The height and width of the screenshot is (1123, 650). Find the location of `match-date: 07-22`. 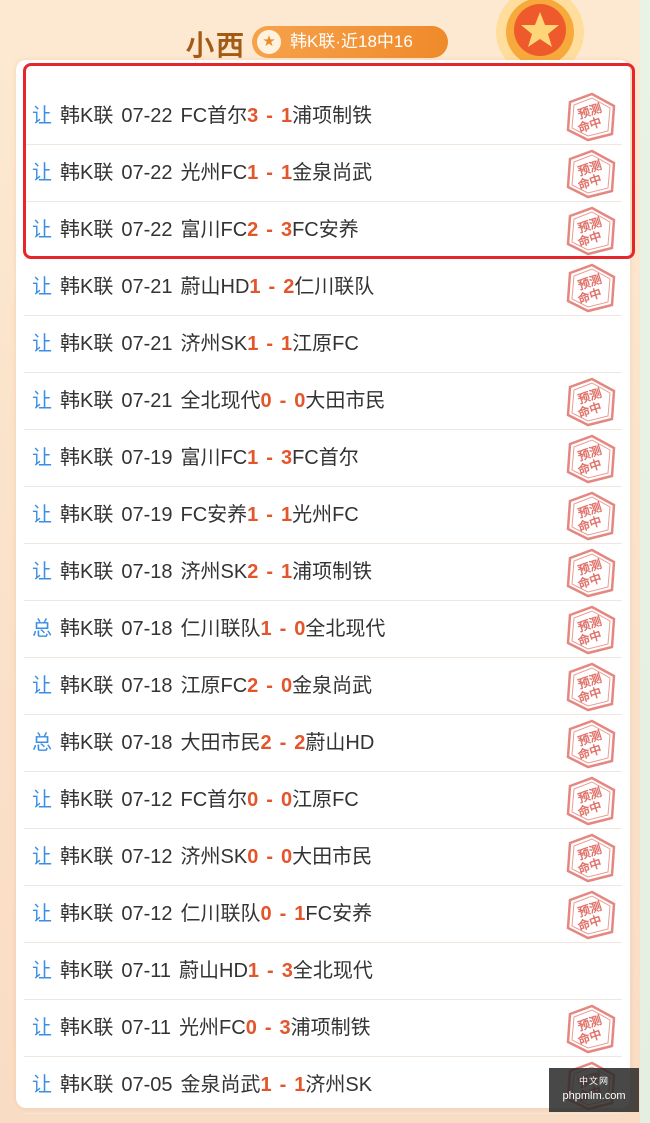

match-date: 07-22 is located at coordinates (147, 173).